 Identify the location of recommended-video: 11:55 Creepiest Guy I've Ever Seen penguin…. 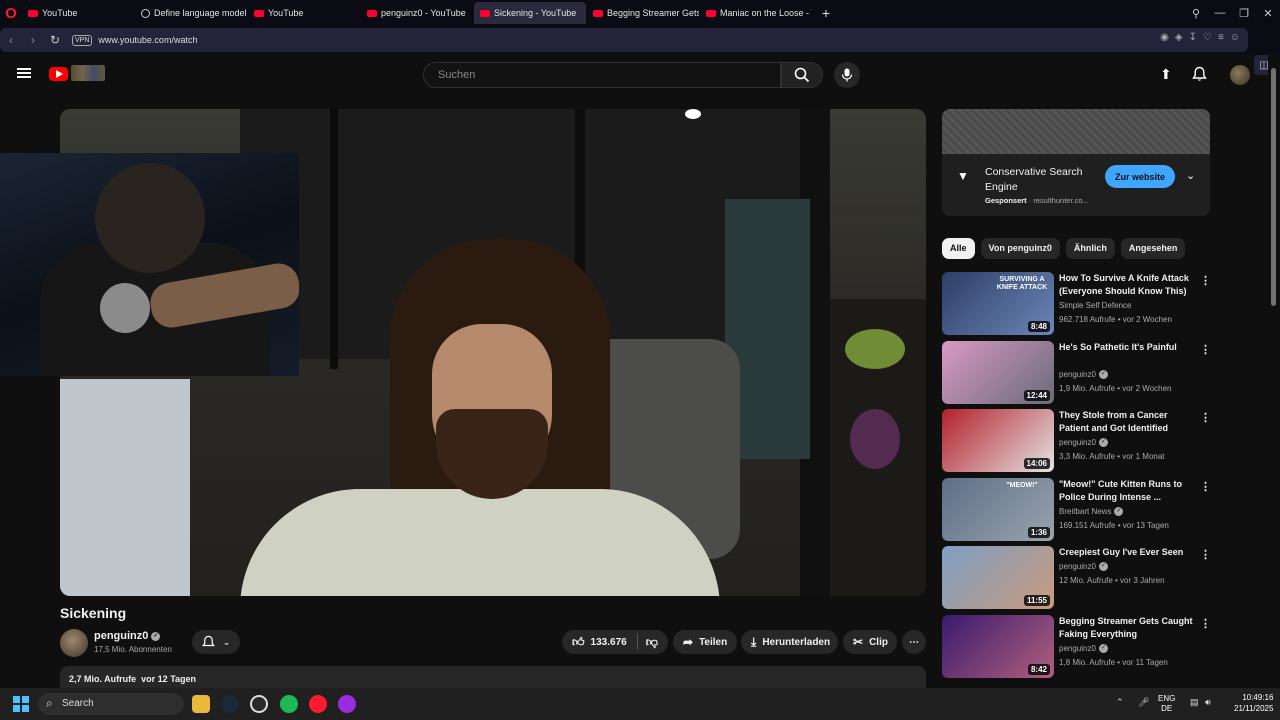
(1076, 578).